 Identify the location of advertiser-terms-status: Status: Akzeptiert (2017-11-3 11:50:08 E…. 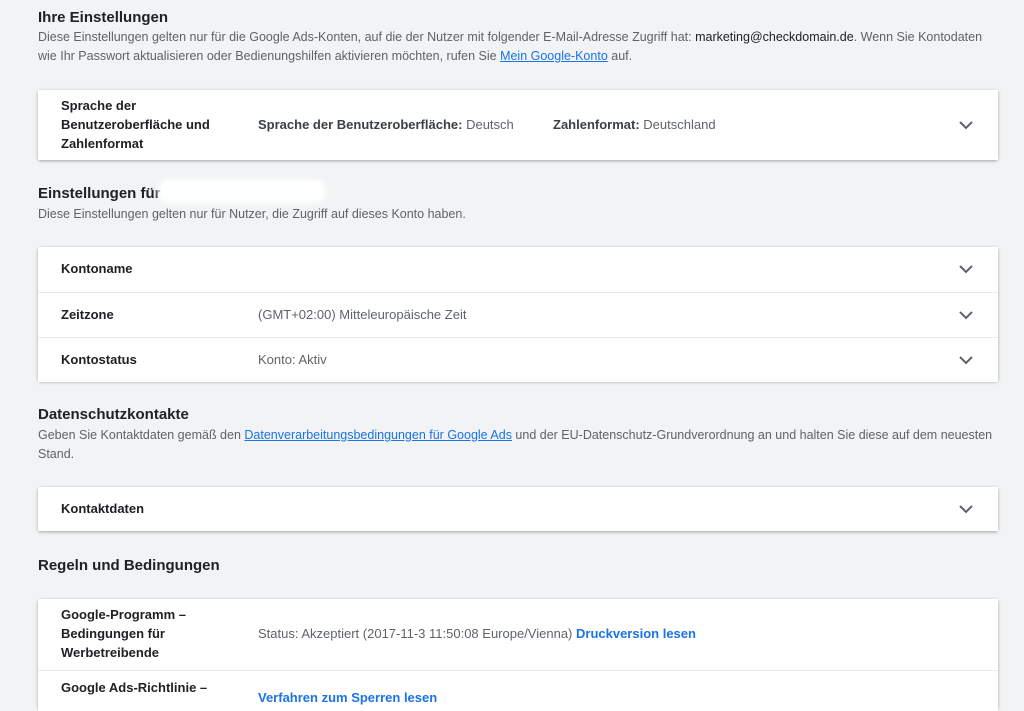
(477, 633).